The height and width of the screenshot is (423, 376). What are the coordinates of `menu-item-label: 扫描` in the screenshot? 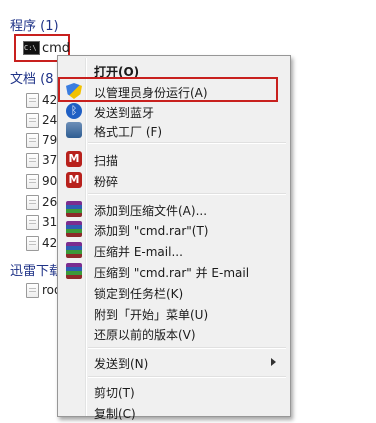 It's located at (106, 161).